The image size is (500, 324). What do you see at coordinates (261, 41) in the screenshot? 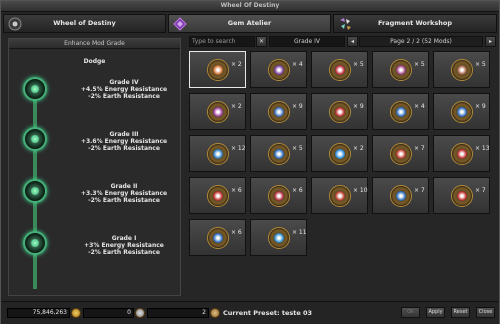
I see `clear-search-button: ✕` at bounding box center [261, 41].